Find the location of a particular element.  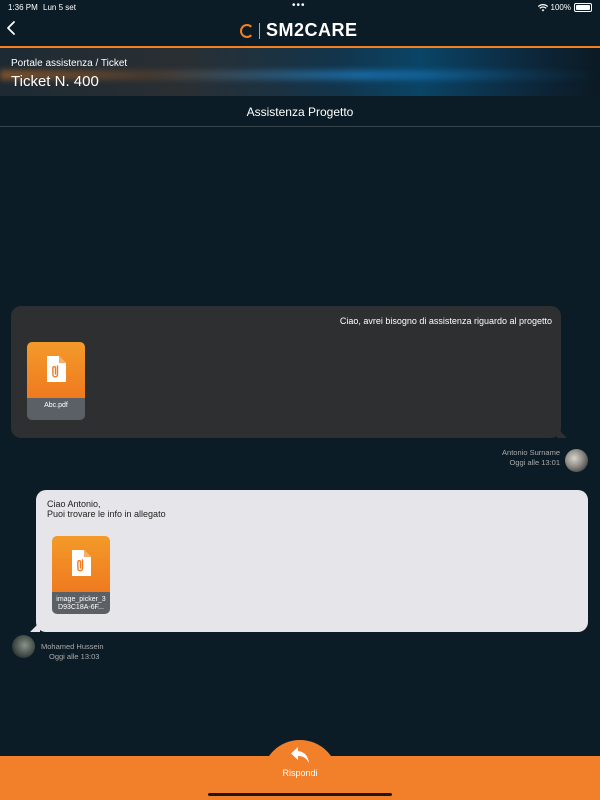

battery-percent: 100% is located at coordinates (560, 7).